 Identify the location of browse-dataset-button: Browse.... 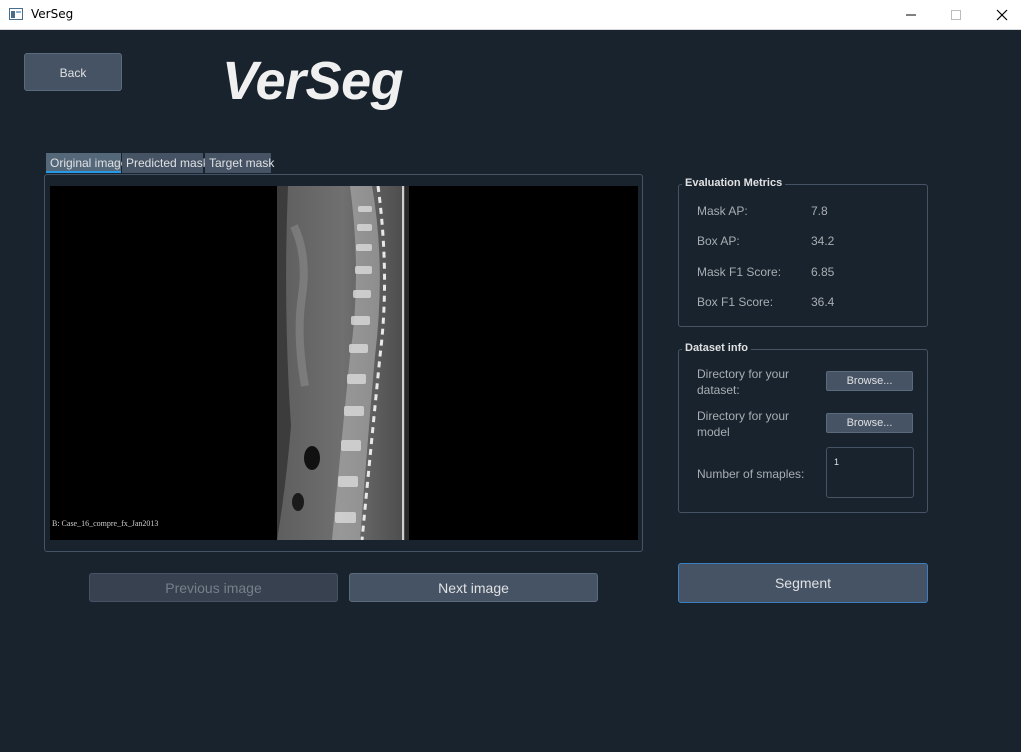
(869, 381).